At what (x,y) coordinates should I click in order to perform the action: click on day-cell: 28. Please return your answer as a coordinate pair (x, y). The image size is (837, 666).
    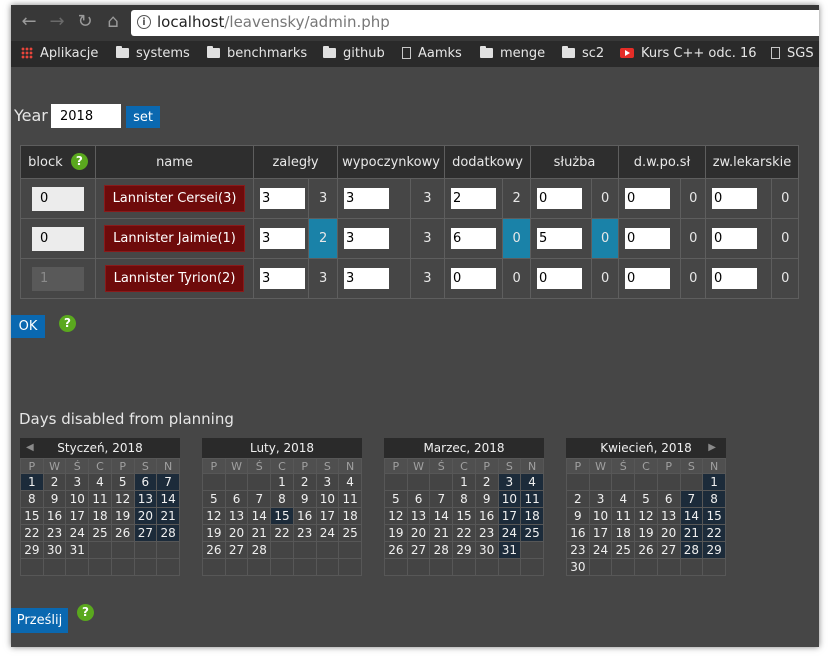
    Looking at the image, I should click on (441, 550).